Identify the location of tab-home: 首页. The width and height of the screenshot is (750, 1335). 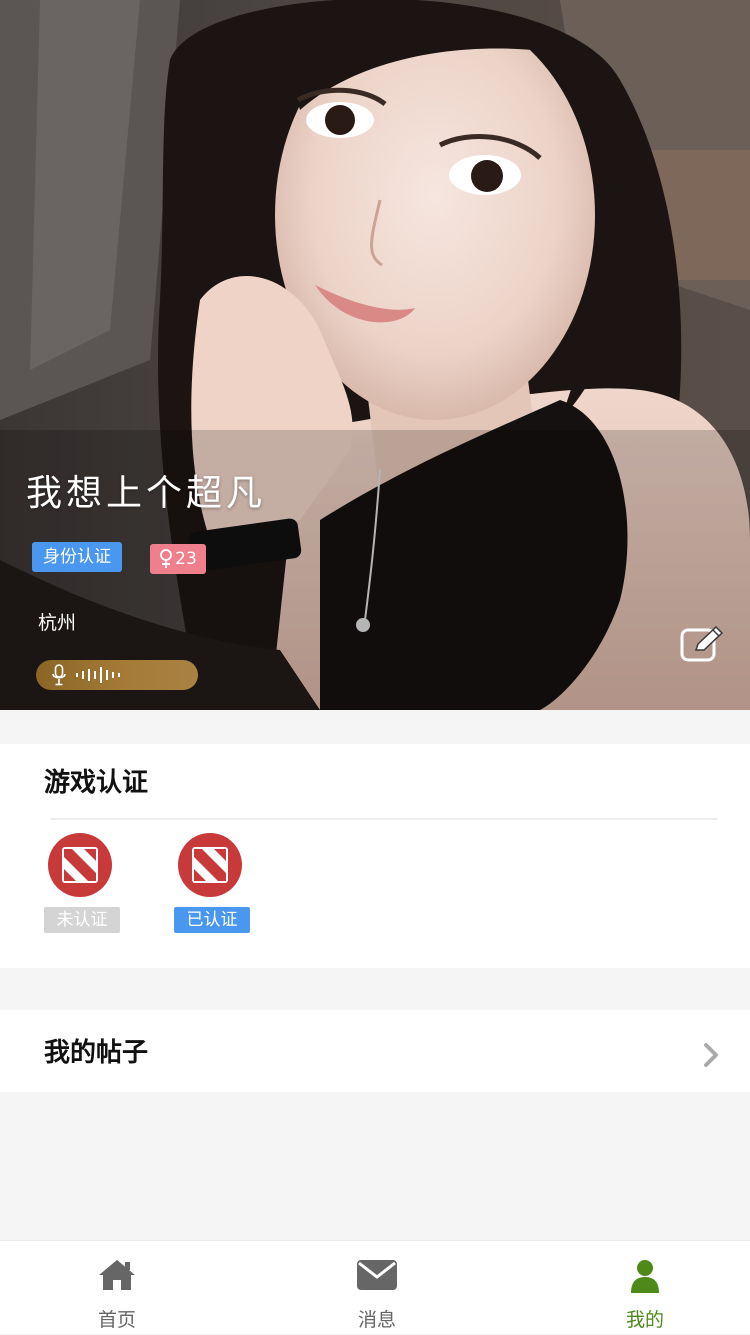
(117, 1288).